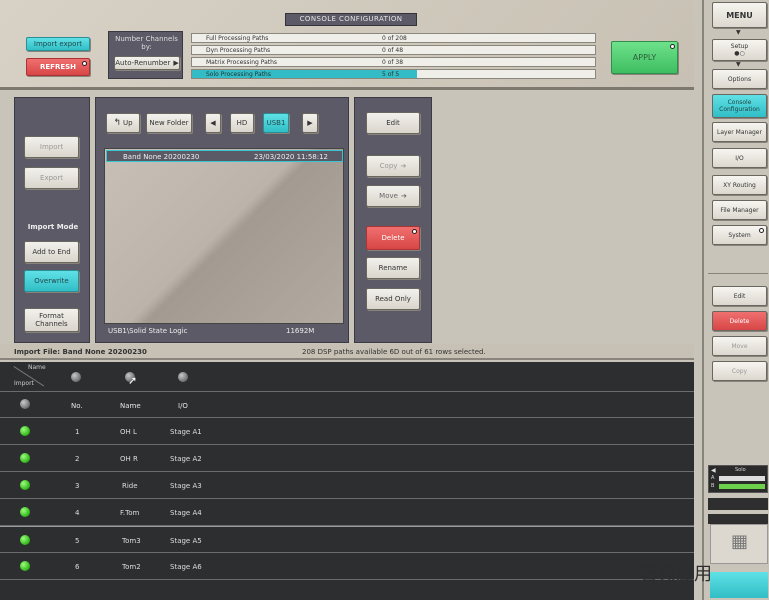  What do you see at coordinates (129, 459) in the screenshot?
I see `row-name: OH R` at bounding box center [129, 459].